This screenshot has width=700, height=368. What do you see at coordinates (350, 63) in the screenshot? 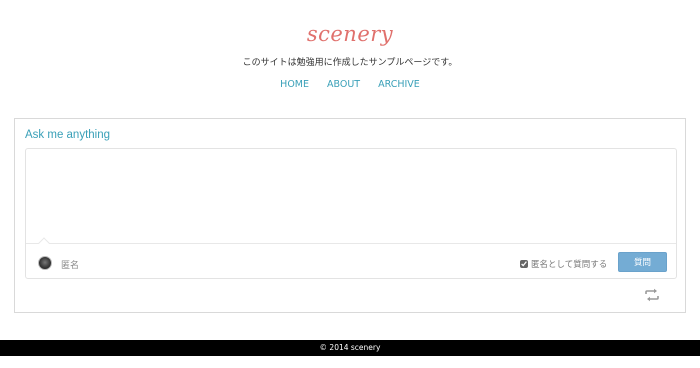
I see `site-tagline: このサイトは勉強用に作成したサンプルページです。` at bounding box center [350, 63].